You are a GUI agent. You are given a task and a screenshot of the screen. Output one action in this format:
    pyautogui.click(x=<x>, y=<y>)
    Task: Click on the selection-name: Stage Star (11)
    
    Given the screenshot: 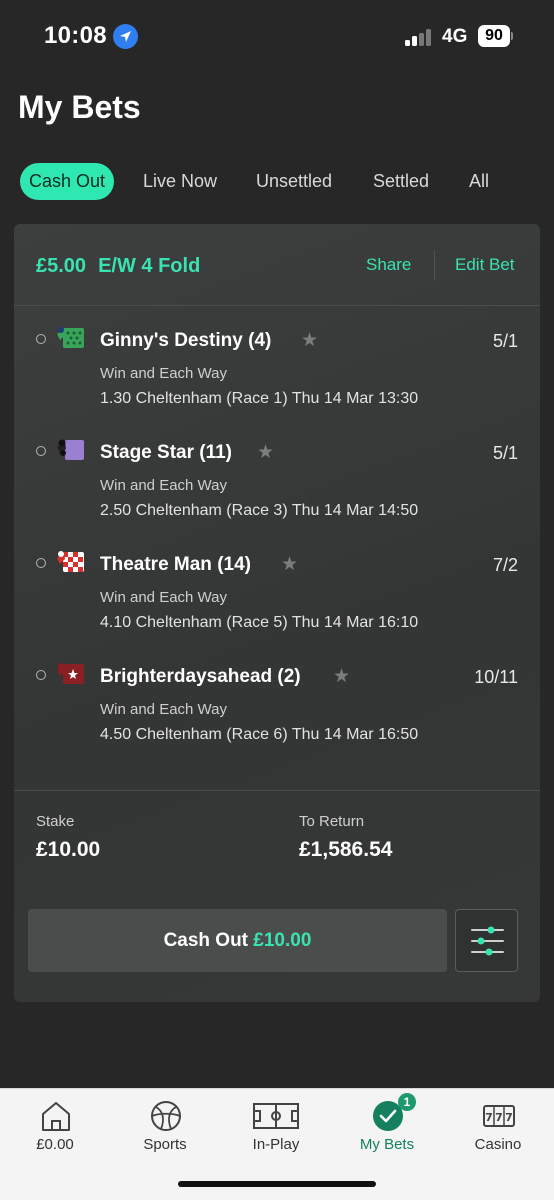 What is the action you would take?
    pyautogui.click(x=166, y=452)
    